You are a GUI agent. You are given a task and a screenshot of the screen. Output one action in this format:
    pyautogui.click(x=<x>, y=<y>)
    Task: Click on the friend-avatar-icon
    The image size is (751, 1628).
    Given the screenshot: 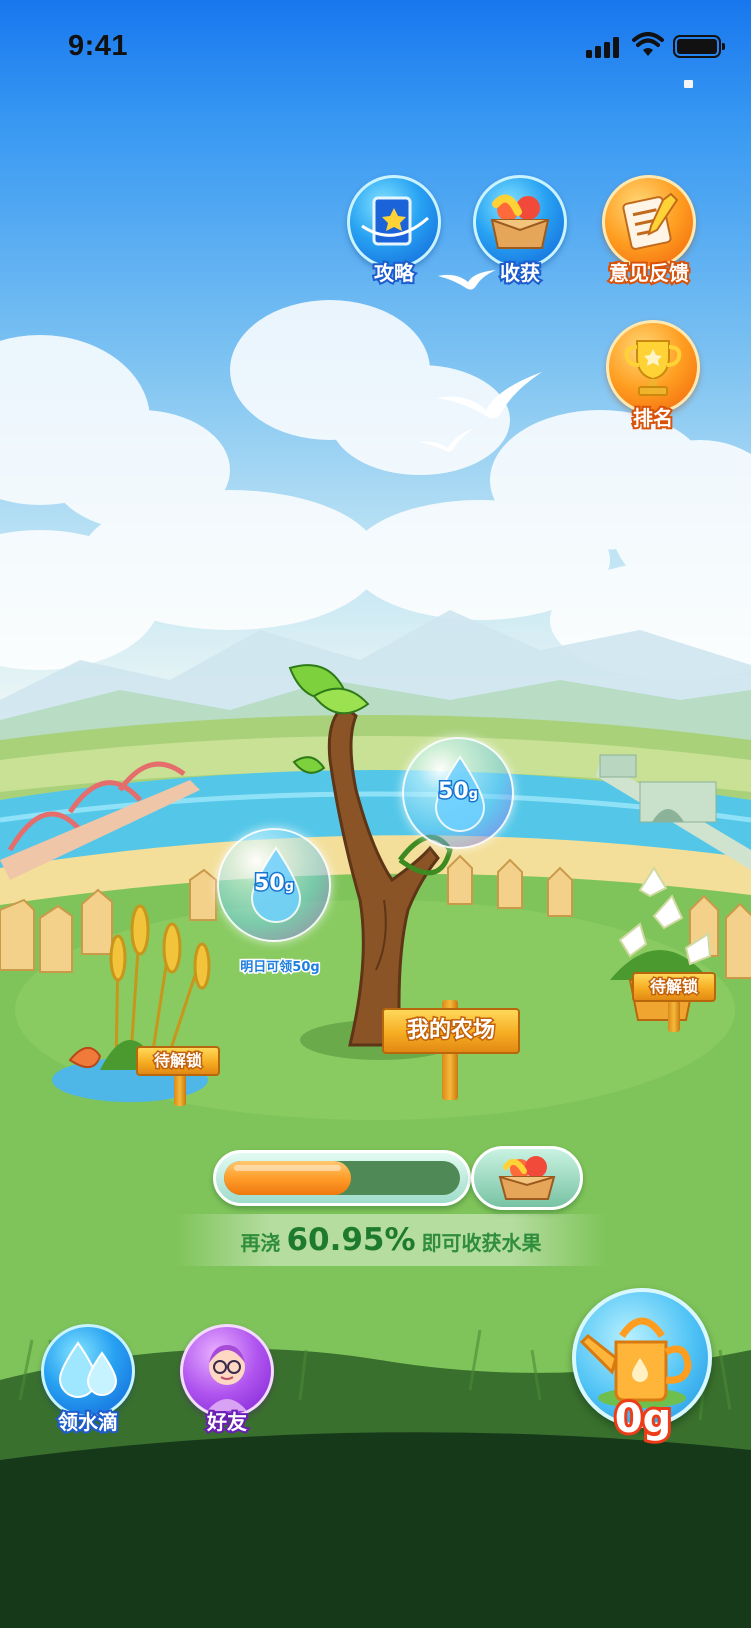 What is the action you would take?
    pyautogui.click(x=227, y=1378)
    